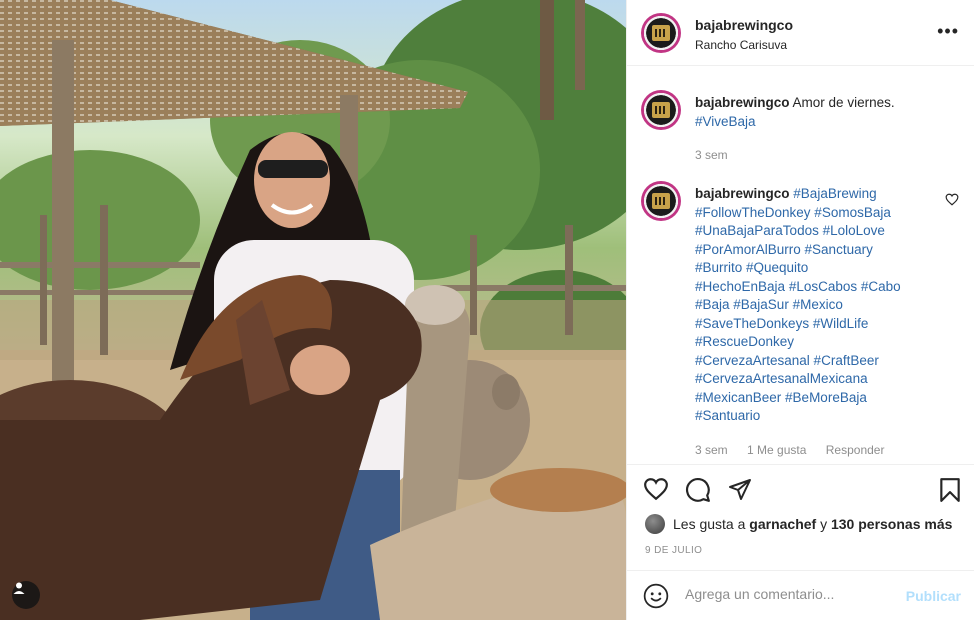 The height and width of the screenshot is (620, 974). Describe the element at coordinates (769, 304) in the screenshot. I see `comment-hashtags-line: #Baja #BajaSur #Mexico` at that location.